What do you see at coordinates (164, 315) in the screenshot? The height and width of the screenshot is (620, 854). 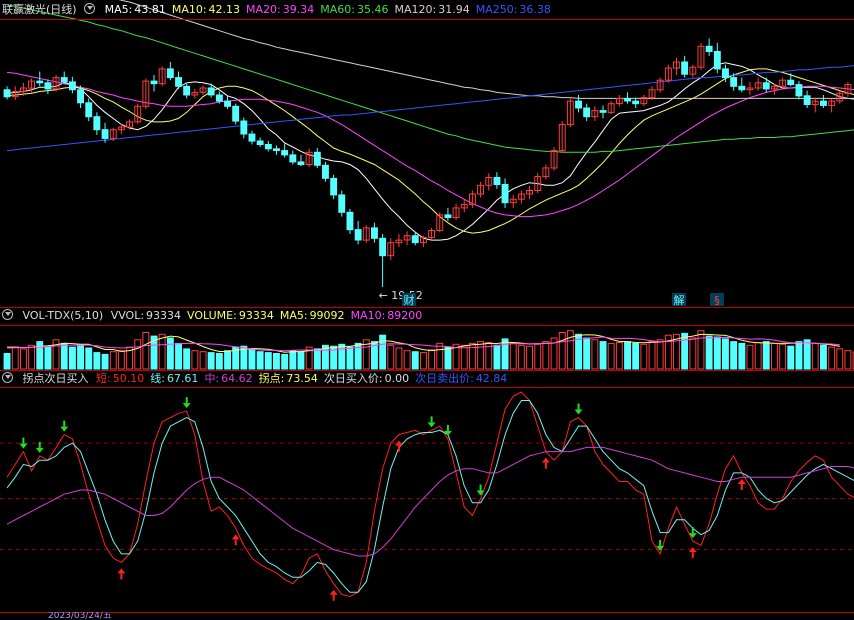 I see `vol-legend-item-value: 93334` at bounding box center [164, 315].